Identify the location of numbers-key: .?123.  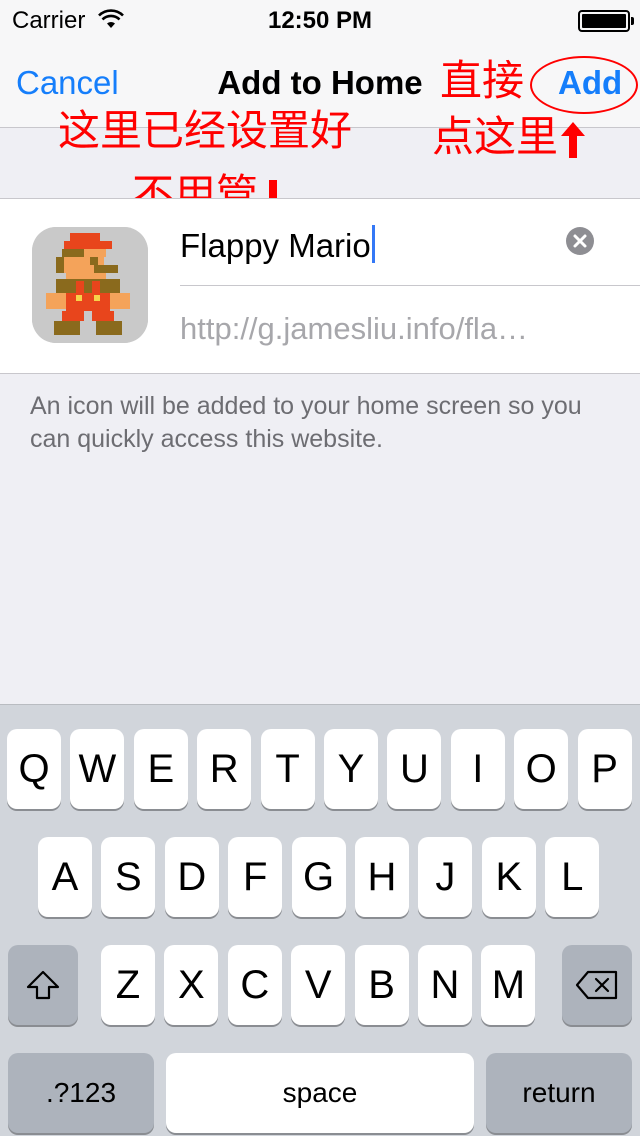
(81, 1093).